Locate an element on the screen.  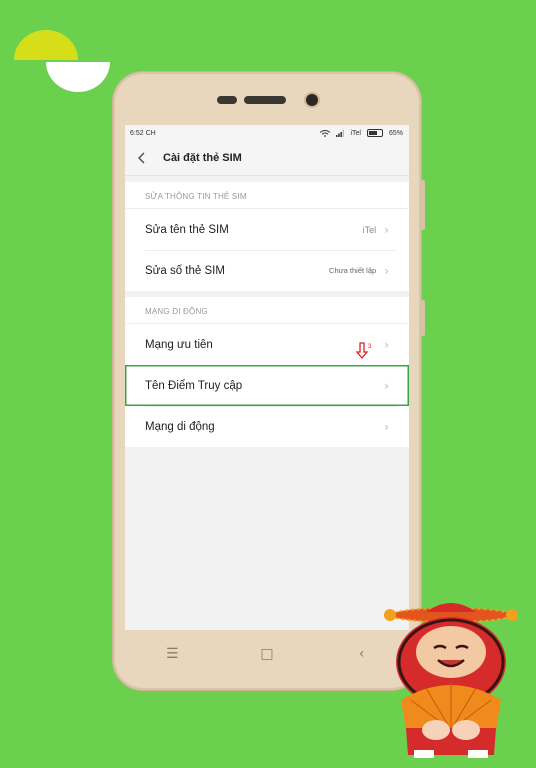
row-label: Tên Điểm Truy cập is located at coordinates (194, 385).